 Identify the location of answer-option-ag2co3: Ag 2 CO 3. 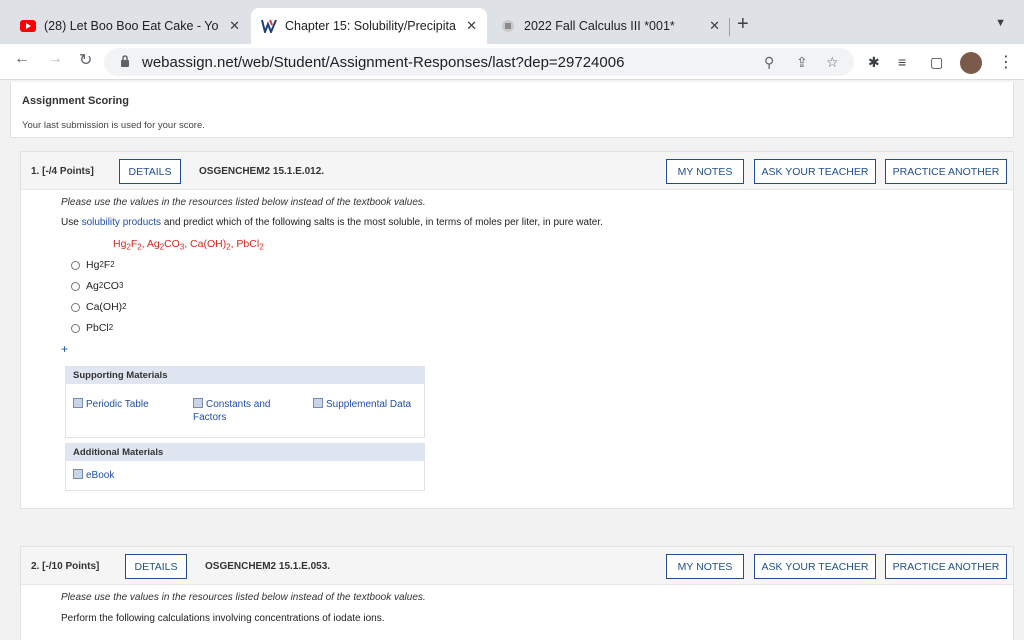
(97, 286).